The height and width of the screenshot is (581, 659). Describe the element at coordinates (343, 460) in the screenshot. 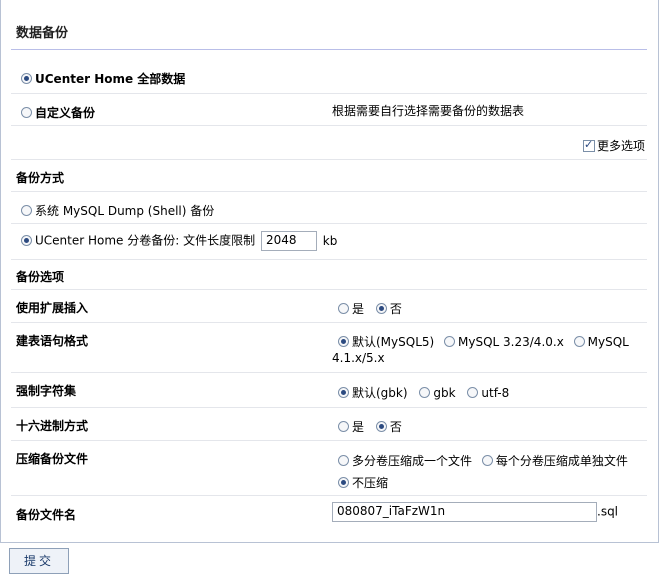

I see `compress-single-radio` at that location.